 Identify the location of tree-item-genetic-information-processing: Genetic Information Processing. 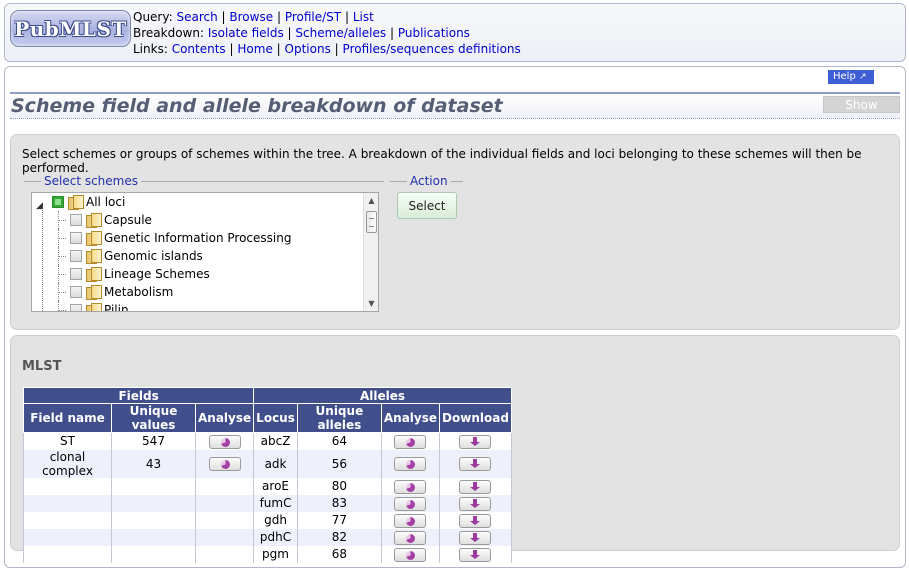
(197, 238).